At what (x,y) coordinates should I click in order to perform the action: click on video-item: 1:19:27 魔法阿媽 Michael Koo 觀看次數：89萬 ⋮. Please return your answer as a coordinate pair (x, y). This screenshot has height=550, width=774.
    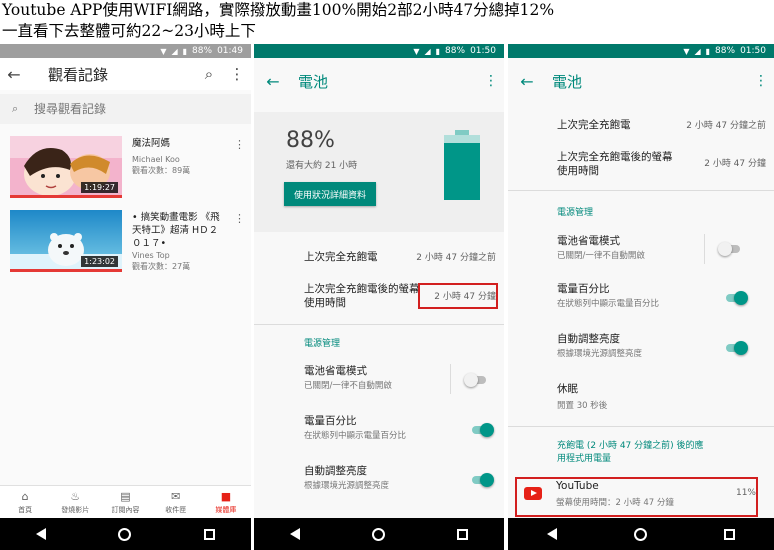
    Looking at the image, I should click on (130, 167).